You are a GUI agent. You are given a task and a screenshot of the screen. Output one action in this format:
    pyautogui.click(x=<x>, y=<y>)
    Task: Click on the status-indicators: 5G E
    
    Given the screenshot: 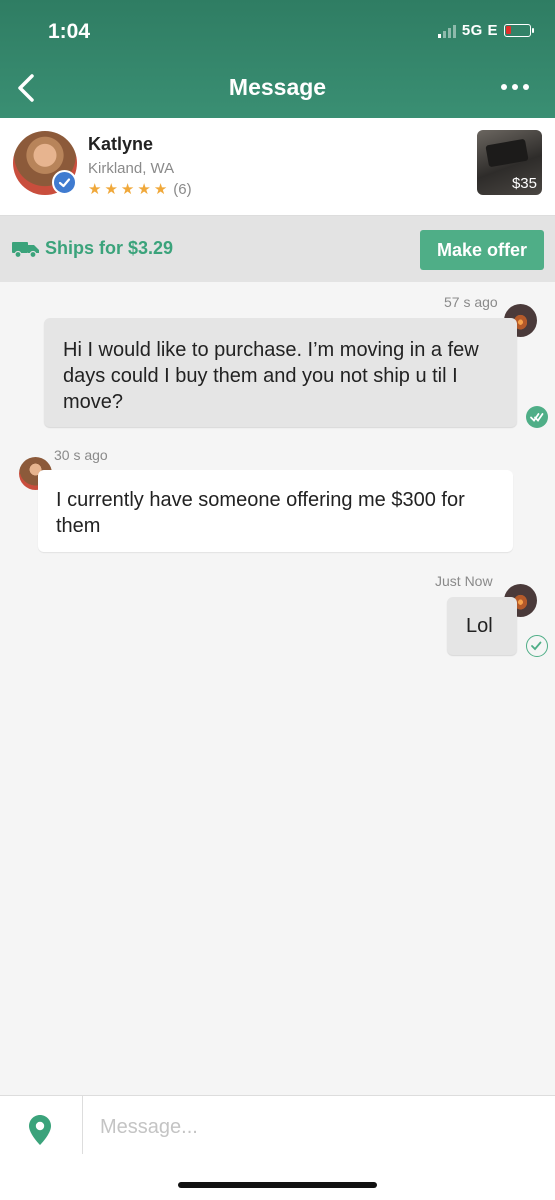 What is the action you would take?
    pyautogui.click(x=485, y=30)
    